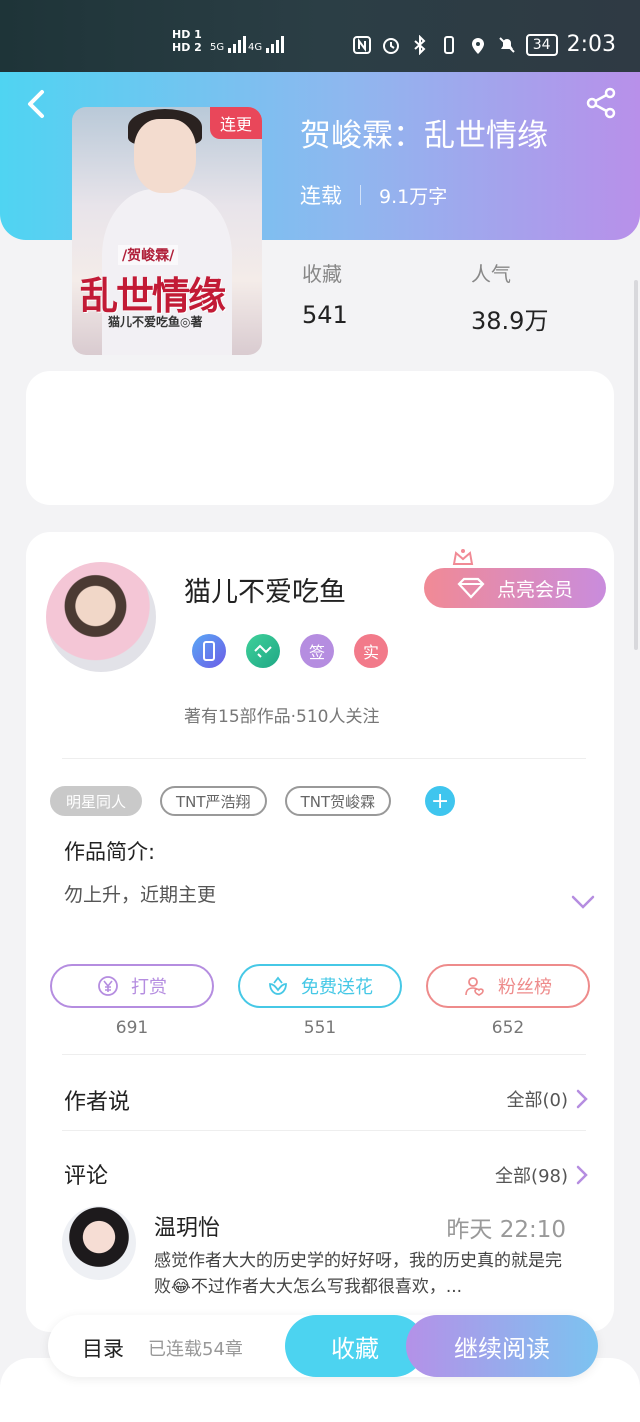 The height and width of the screenshot is (1422, 640). I want to click on comment-time: 昨天 22:10, so click(506, 1230).